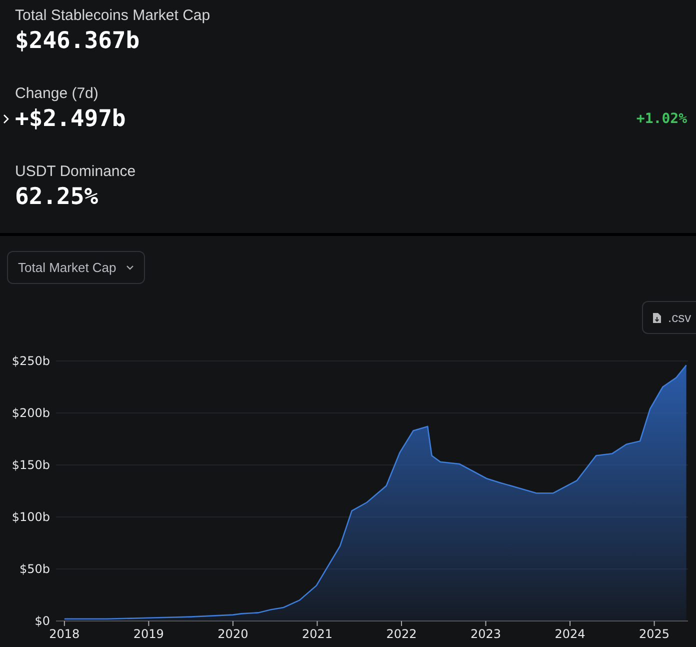  What do you see at coordinates (148, 634) in the screenshot?
I see `x-axis-label: 2019` at bounding box center [148, 634].